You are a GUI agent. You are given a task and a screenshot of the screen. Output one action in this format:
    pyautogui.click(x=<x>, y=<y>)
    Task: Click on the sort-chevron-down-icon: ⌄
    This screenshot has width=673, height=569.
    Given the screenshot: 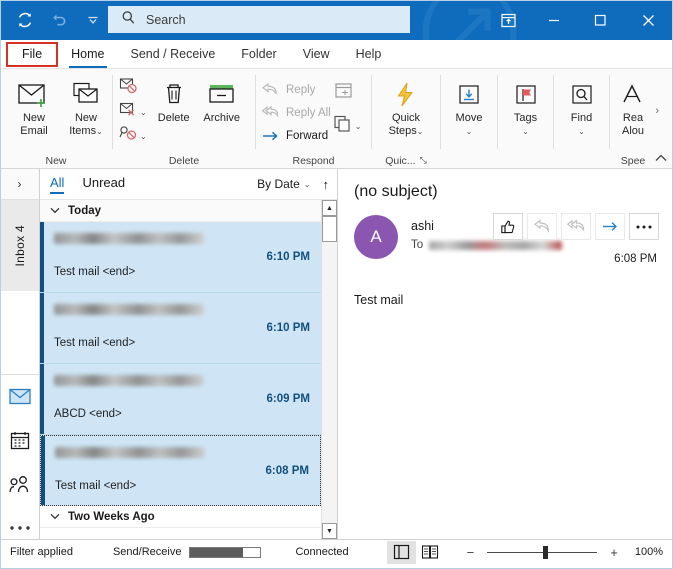 What is the action you would take?
    pyautogui.click(x=307, y=184)
    